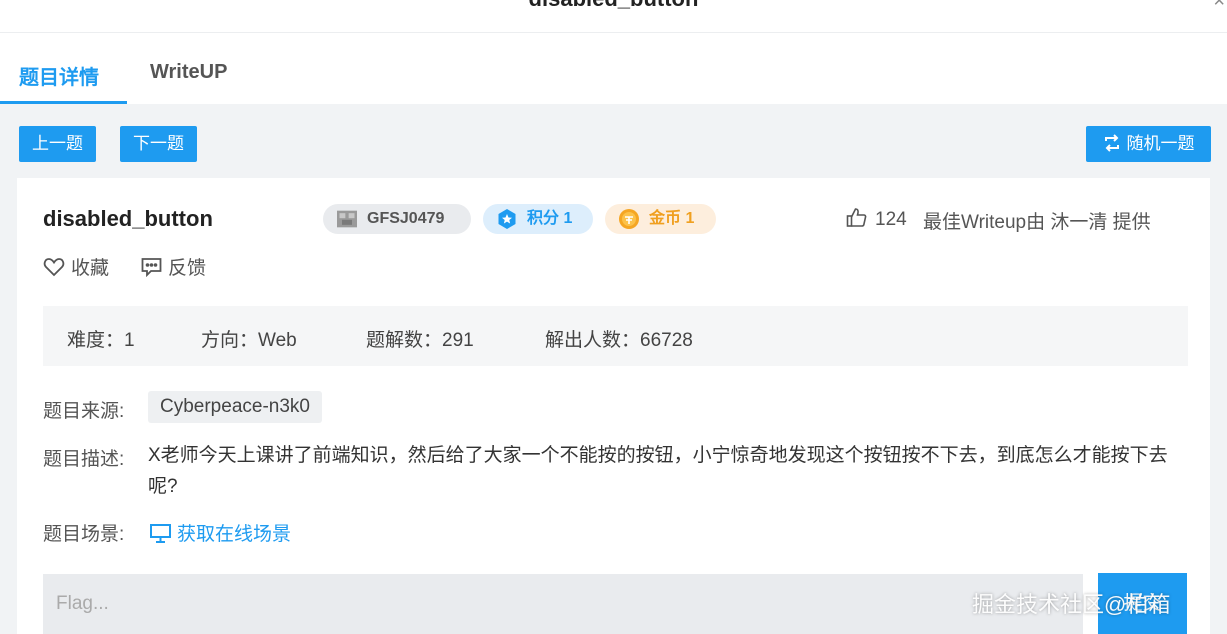  I want to click on like-button: 124, so click(876, 219).